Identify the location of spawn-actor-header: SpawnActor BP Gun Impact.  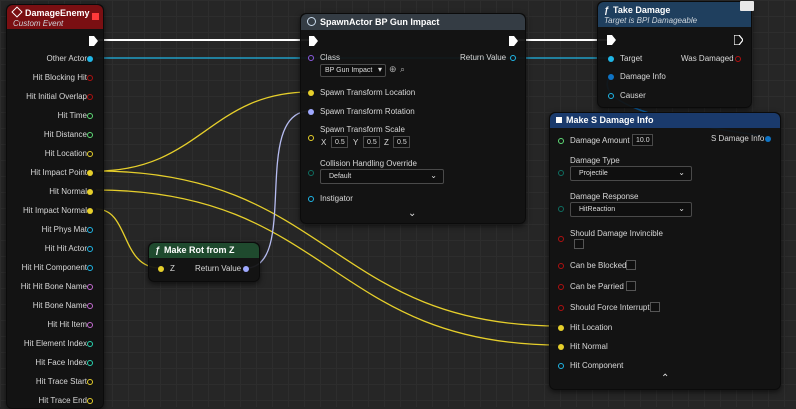
(413, 22).